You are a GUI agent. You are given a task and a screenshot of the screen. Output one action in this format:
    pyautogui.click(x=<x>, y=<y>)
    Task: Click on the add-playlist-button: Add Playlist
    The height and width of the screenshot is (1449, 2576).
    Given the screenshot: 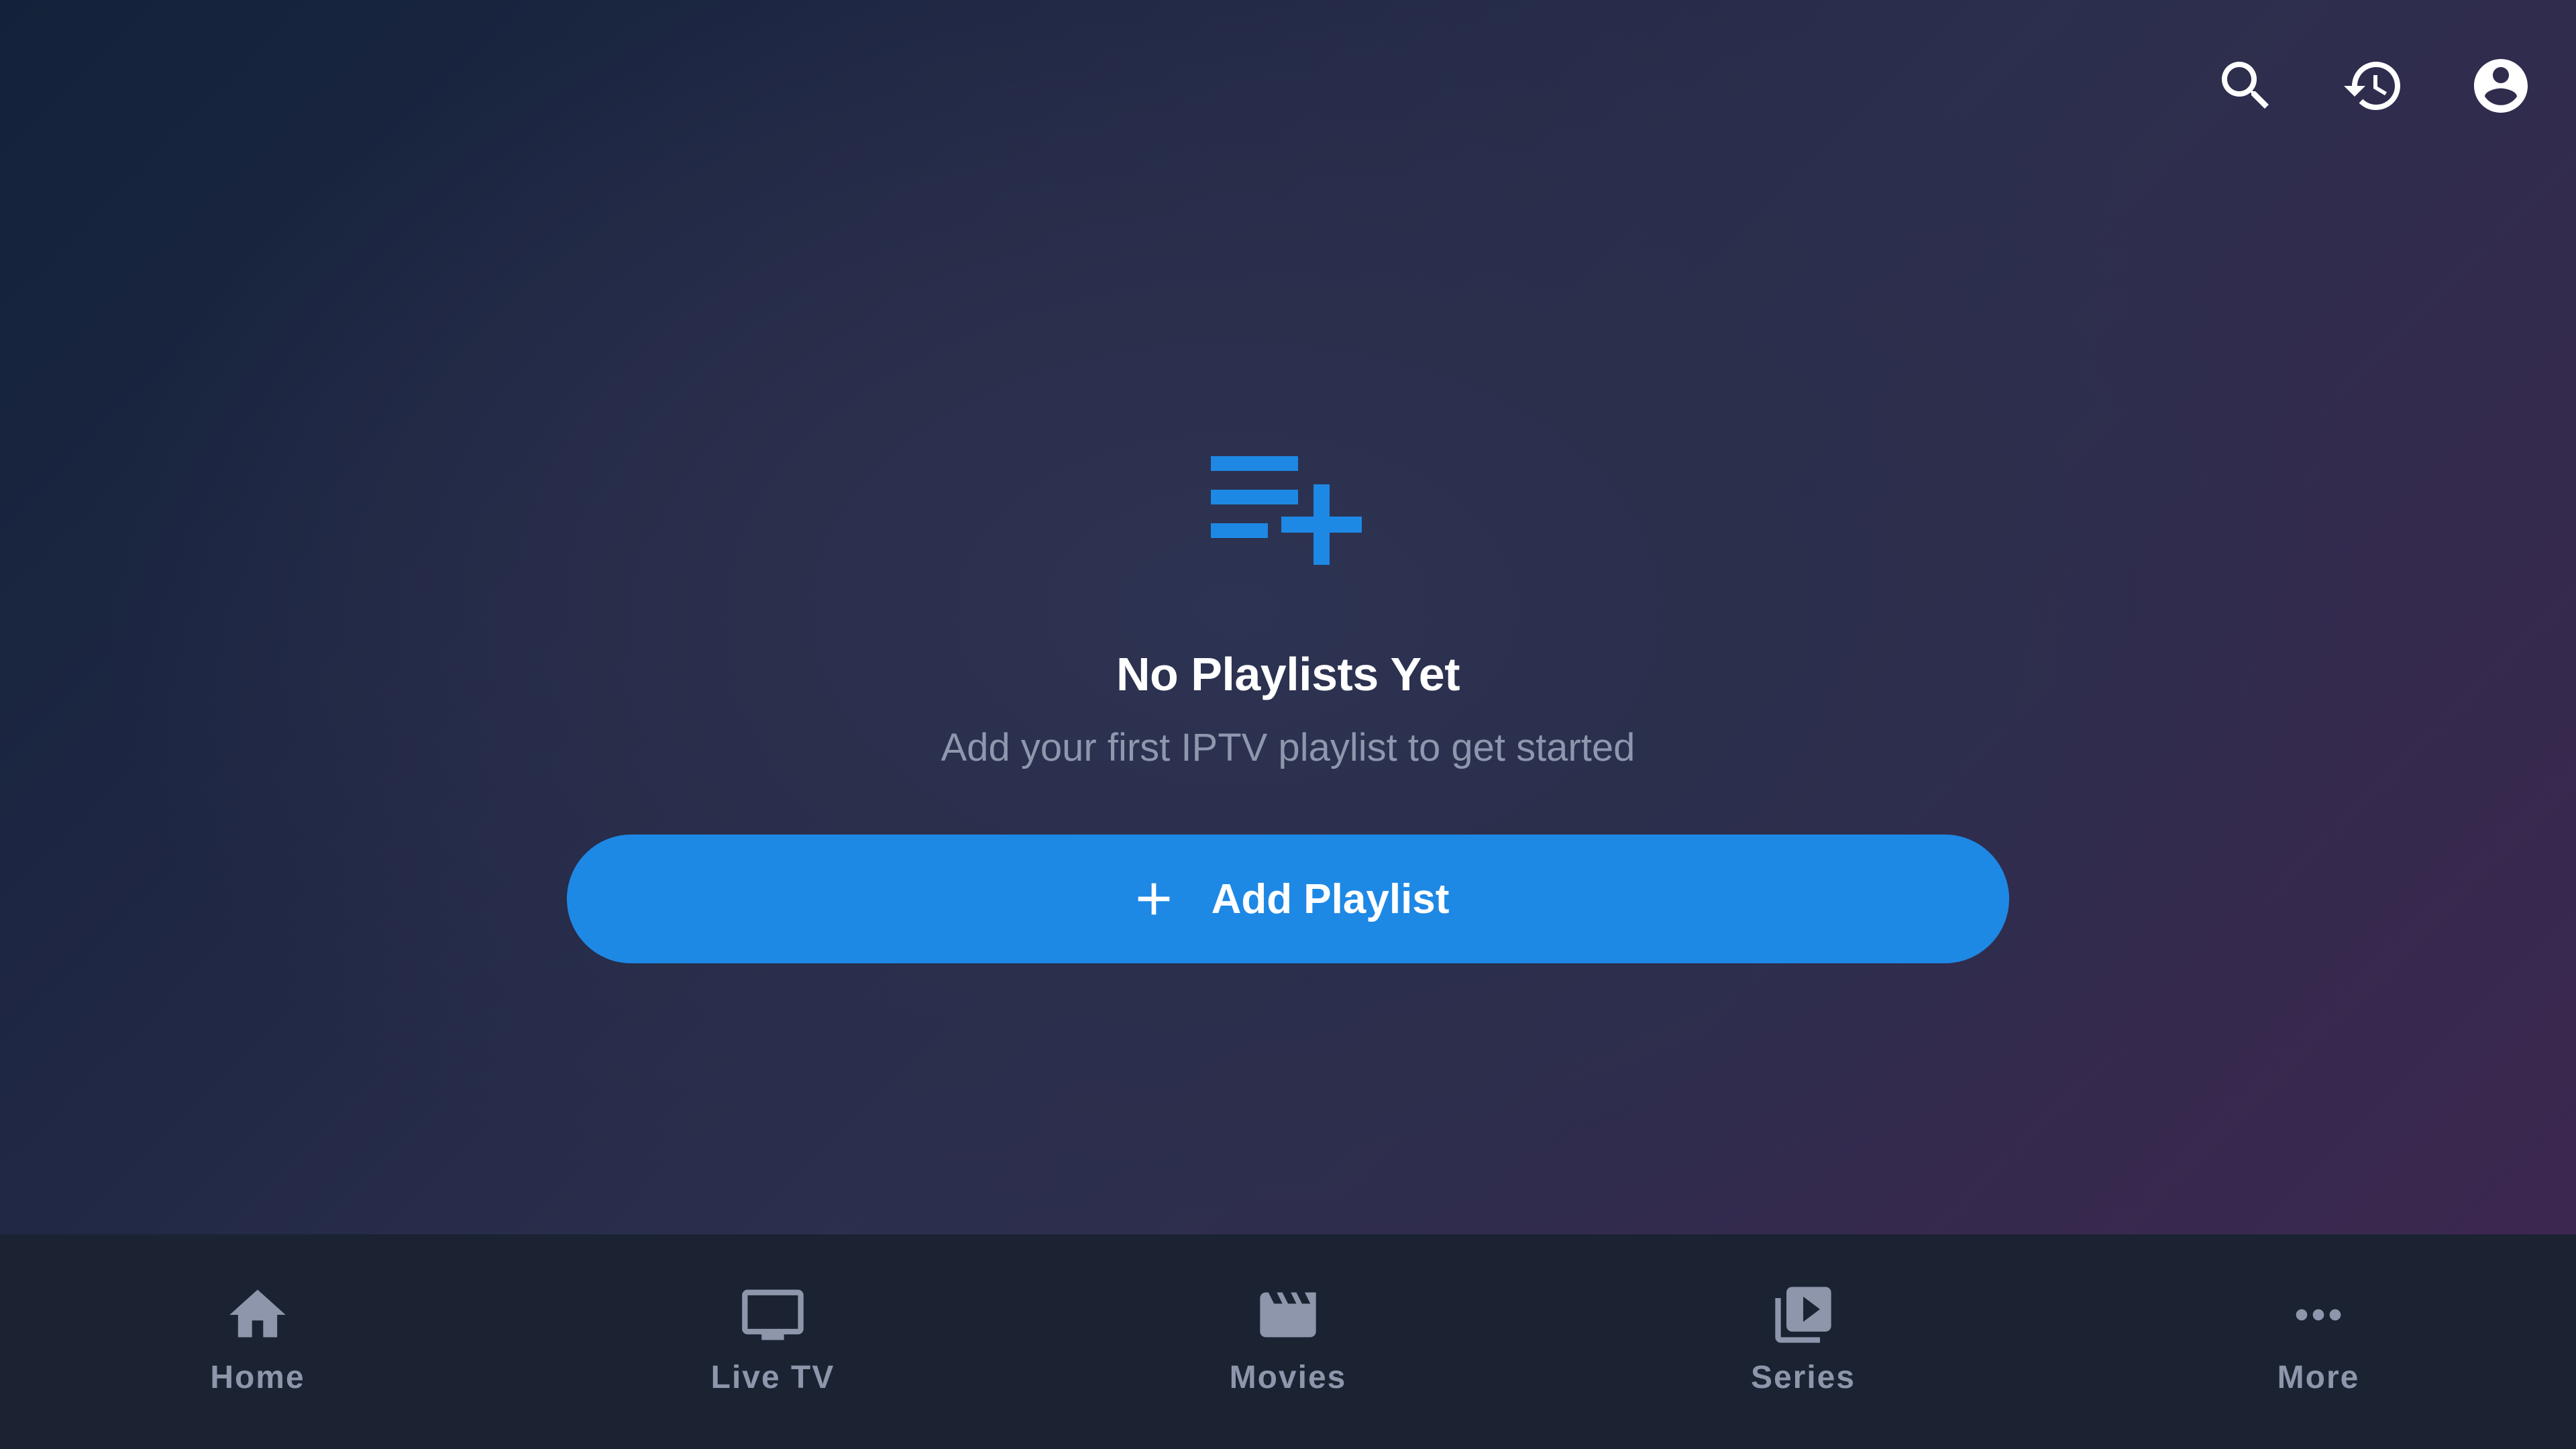 What is the action you would take?
    pyautogui.click(x=1288, y=899)
    